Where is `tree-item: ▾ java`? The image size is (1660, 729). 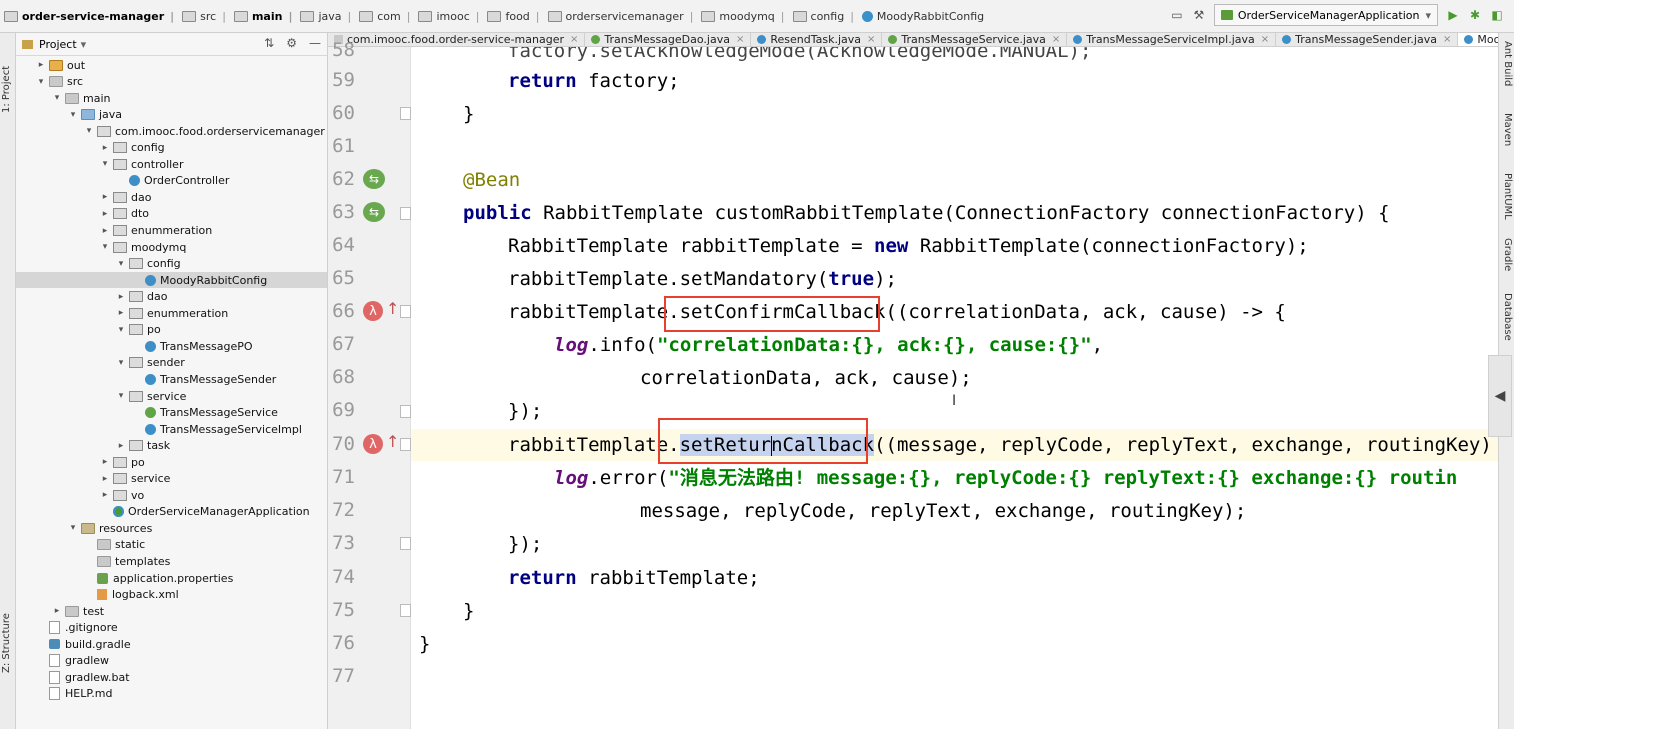
tree-item: ▾ java is located at coordinates (69, 115).